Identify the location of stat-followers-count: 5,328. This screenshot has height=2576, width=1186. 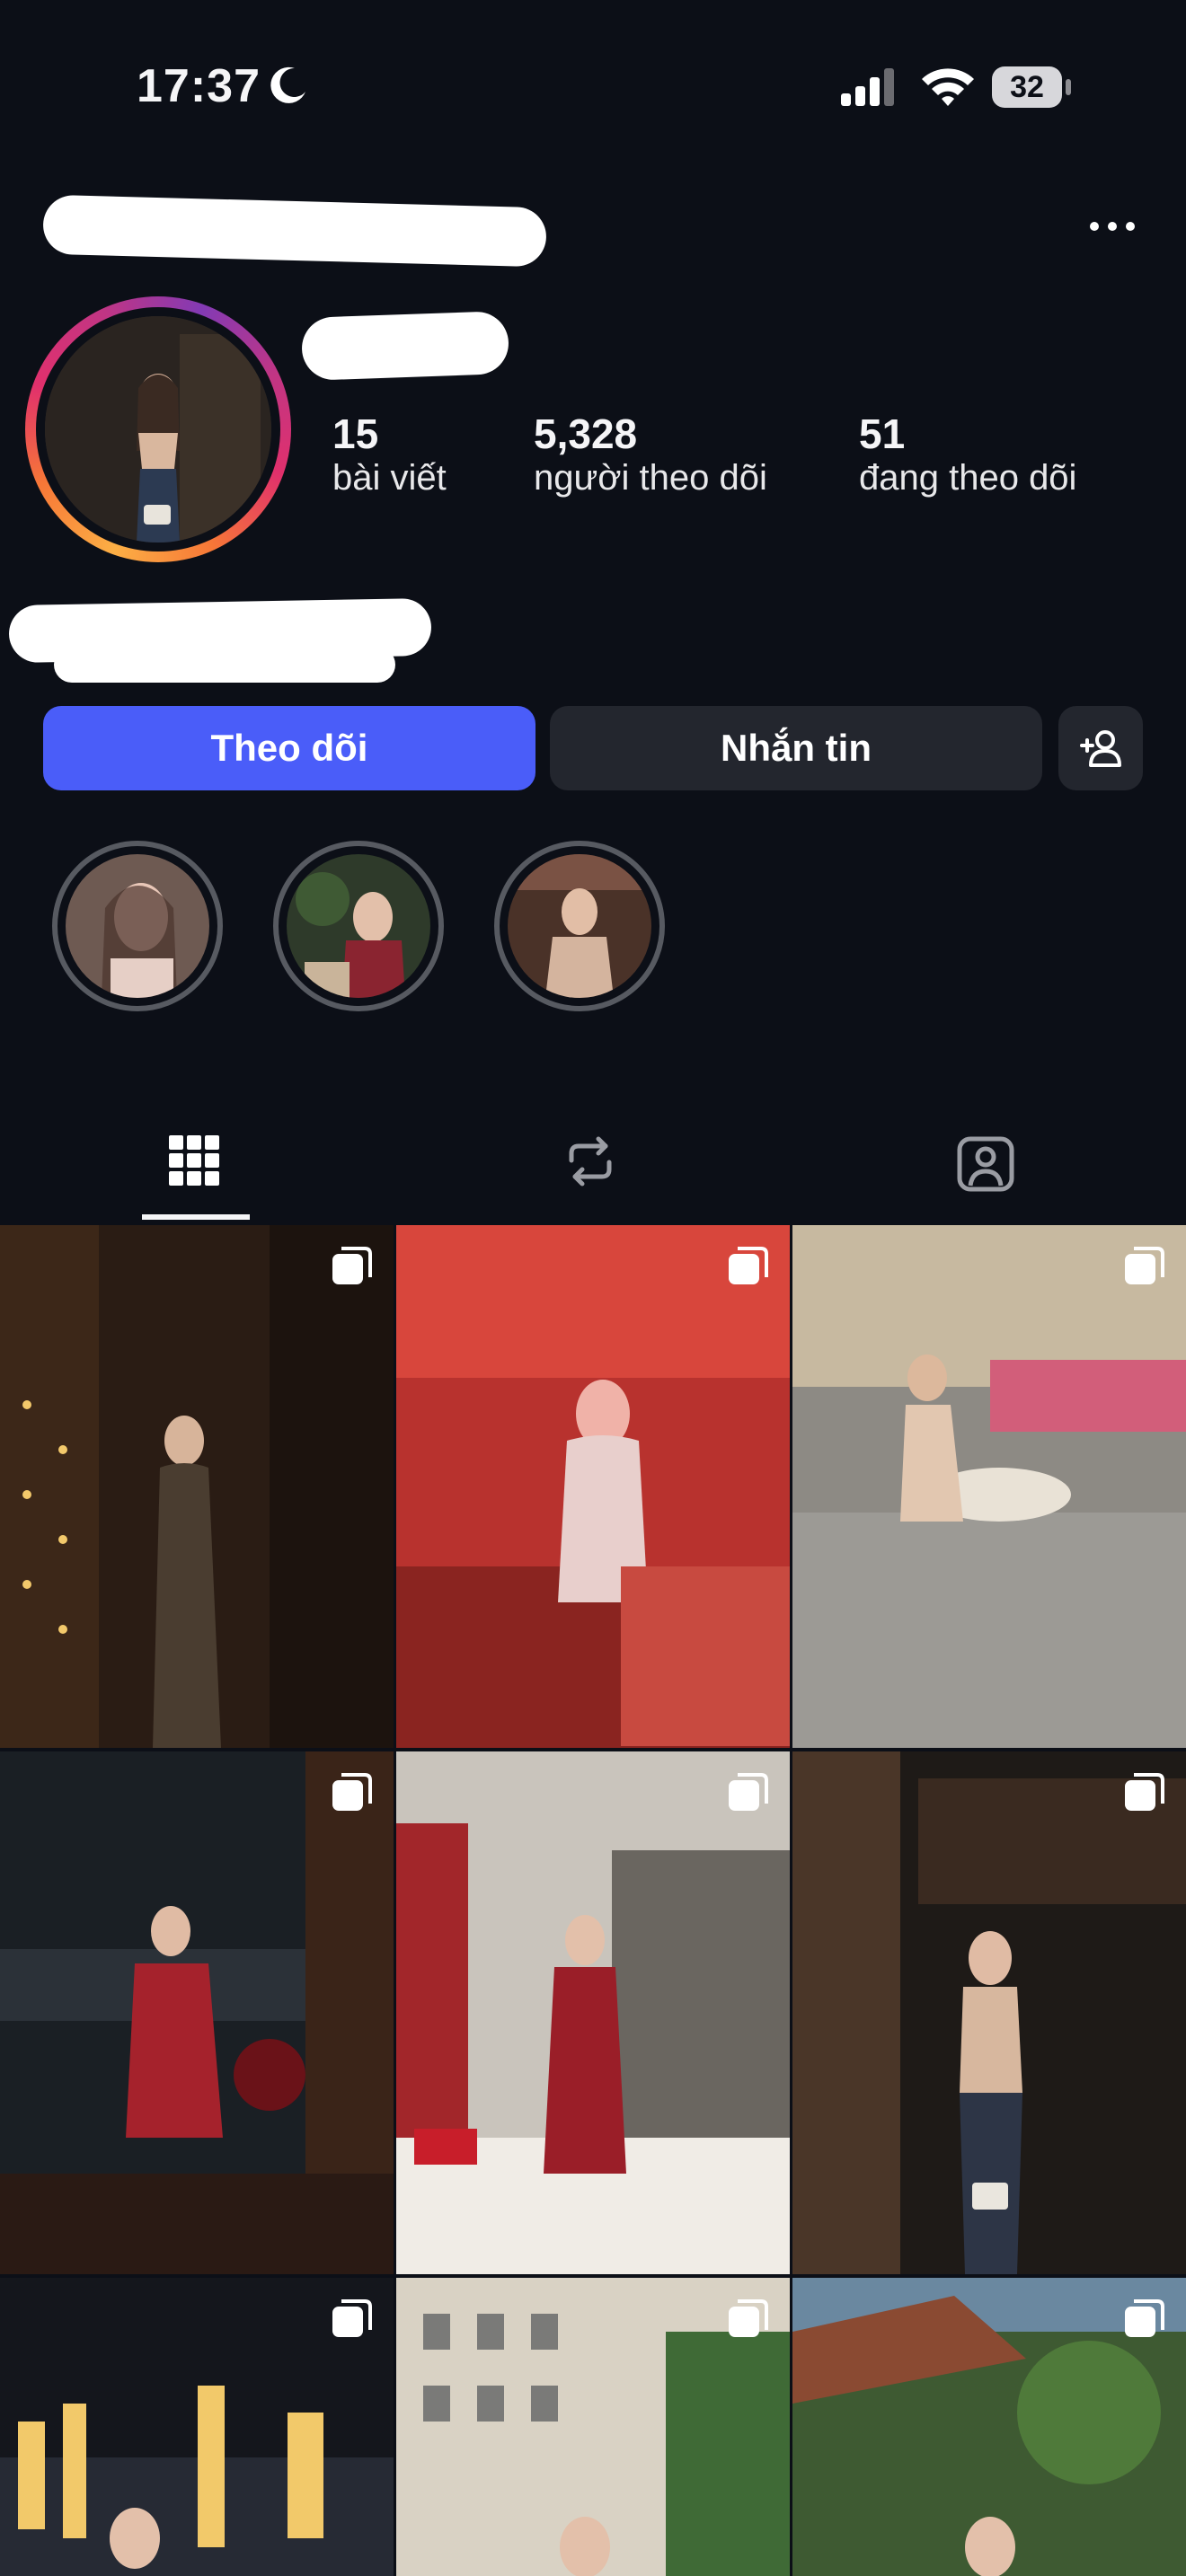
(586, 433).